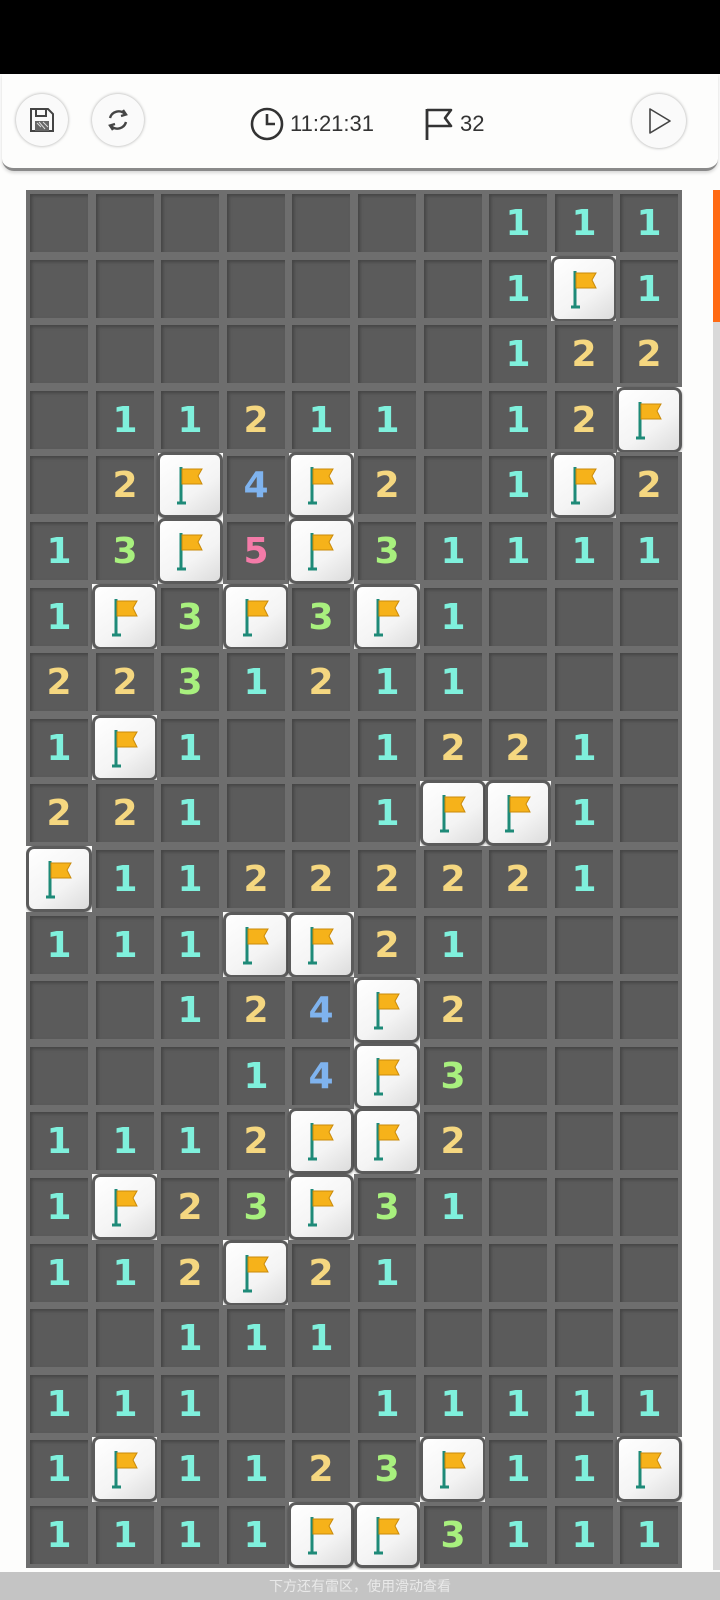  What do you see at coordinates (321, 1076) in the screenshot?
I see `number-cell: 4` at bounding box center [321, 1076].